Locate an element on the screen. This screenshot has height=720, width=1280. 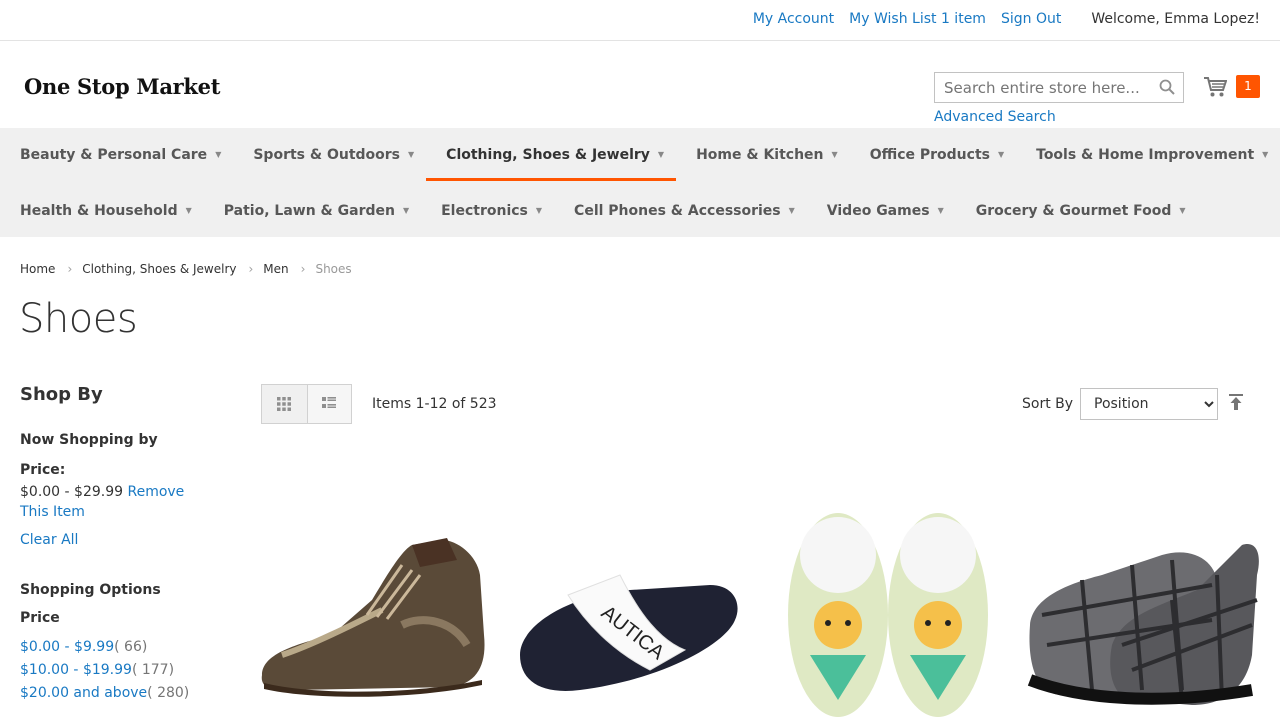
price-option: $20.00 and above( 280) is located at coordinates (104, 693).